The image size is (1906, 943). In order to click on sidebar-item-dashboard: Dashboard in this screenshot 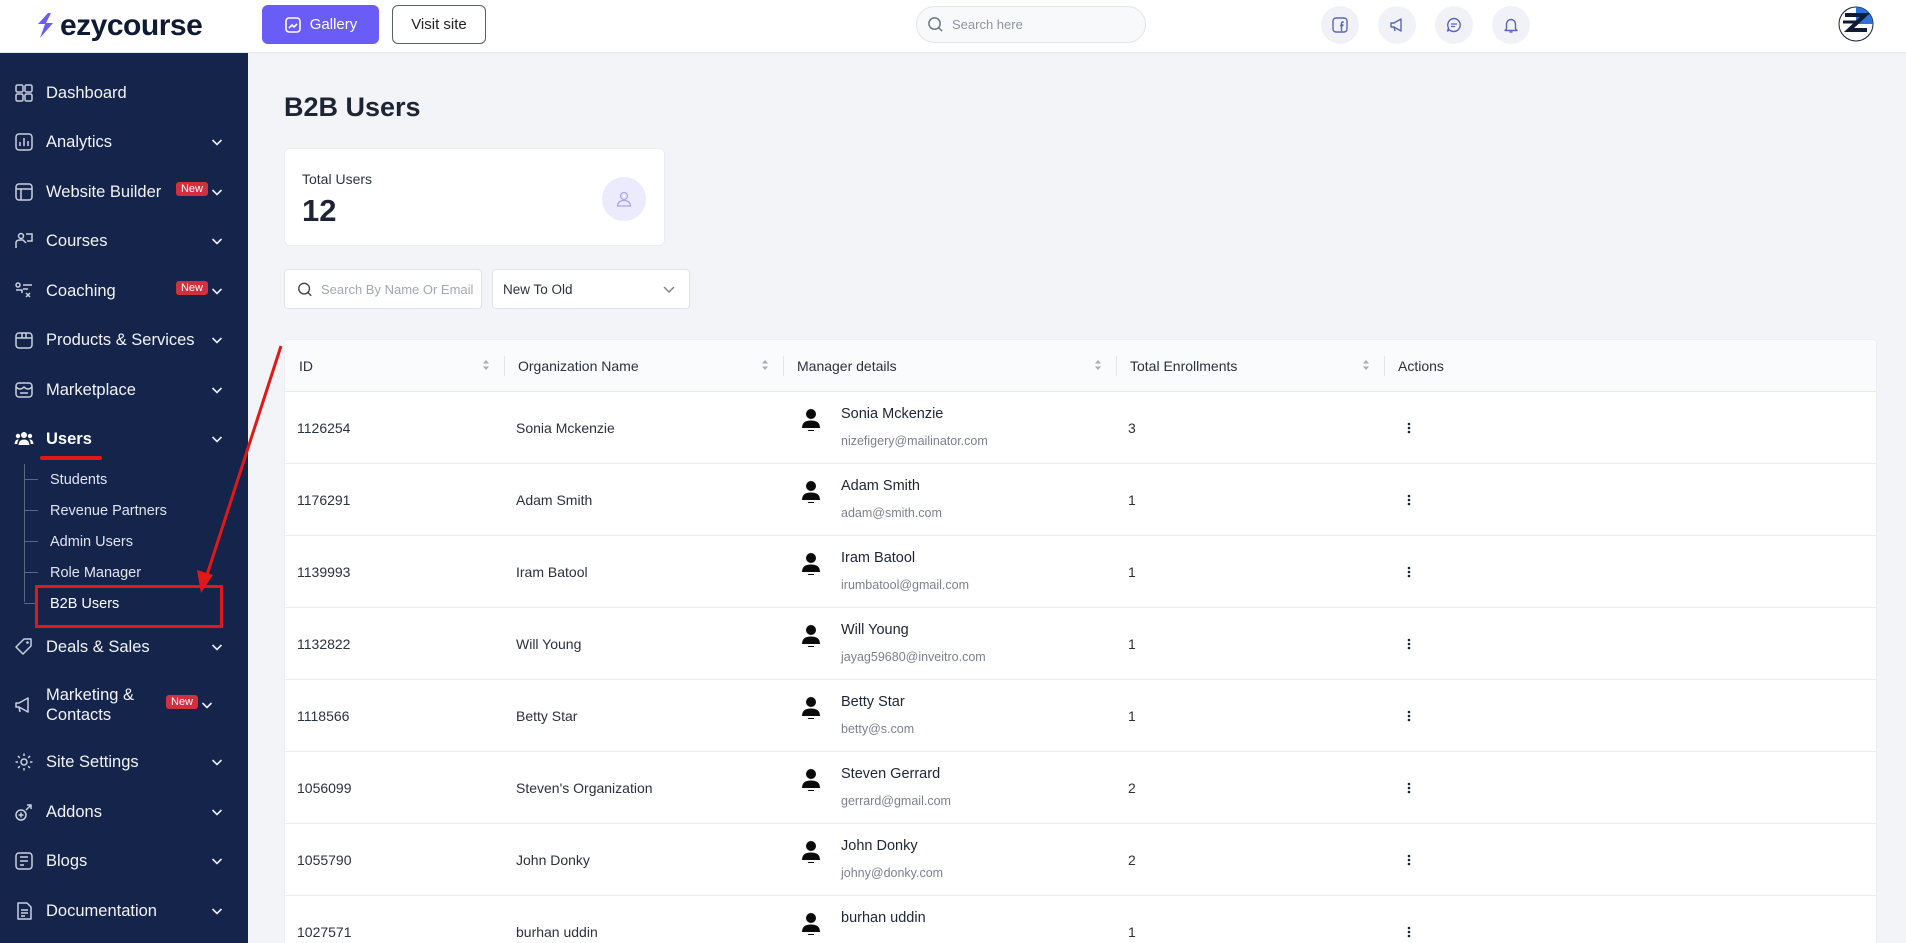, I will do `click(124, 93)`.